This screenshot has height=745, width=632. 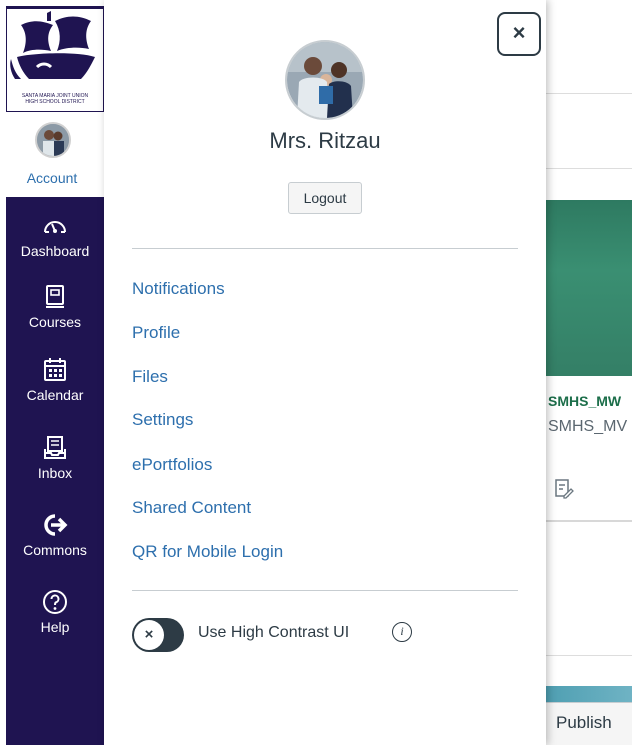 I want to click on dashboard-icon, so click(x=55, y=227).